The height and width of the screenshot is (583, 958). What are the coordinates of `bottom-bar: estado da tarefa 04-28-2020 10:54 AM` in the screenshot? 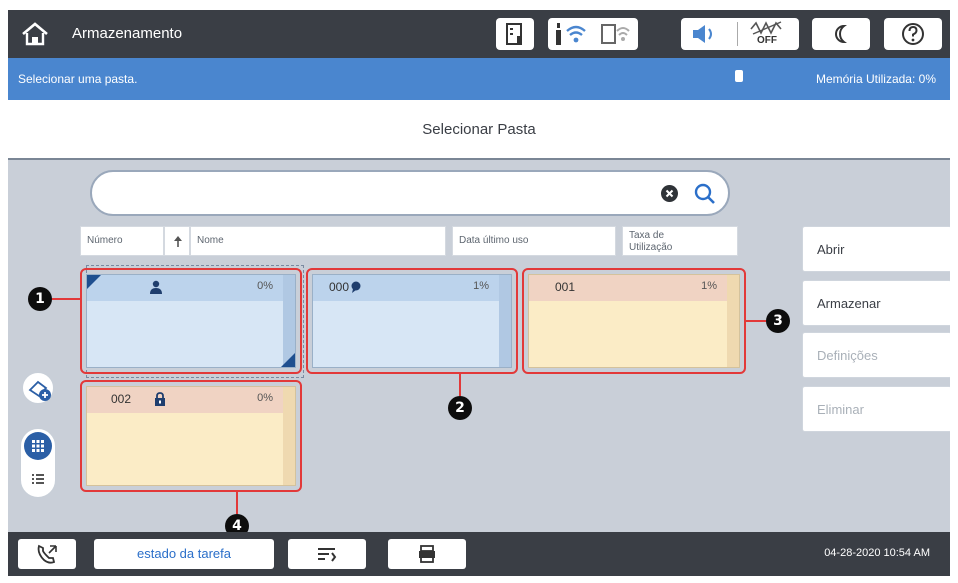 It's located at (479, 554).